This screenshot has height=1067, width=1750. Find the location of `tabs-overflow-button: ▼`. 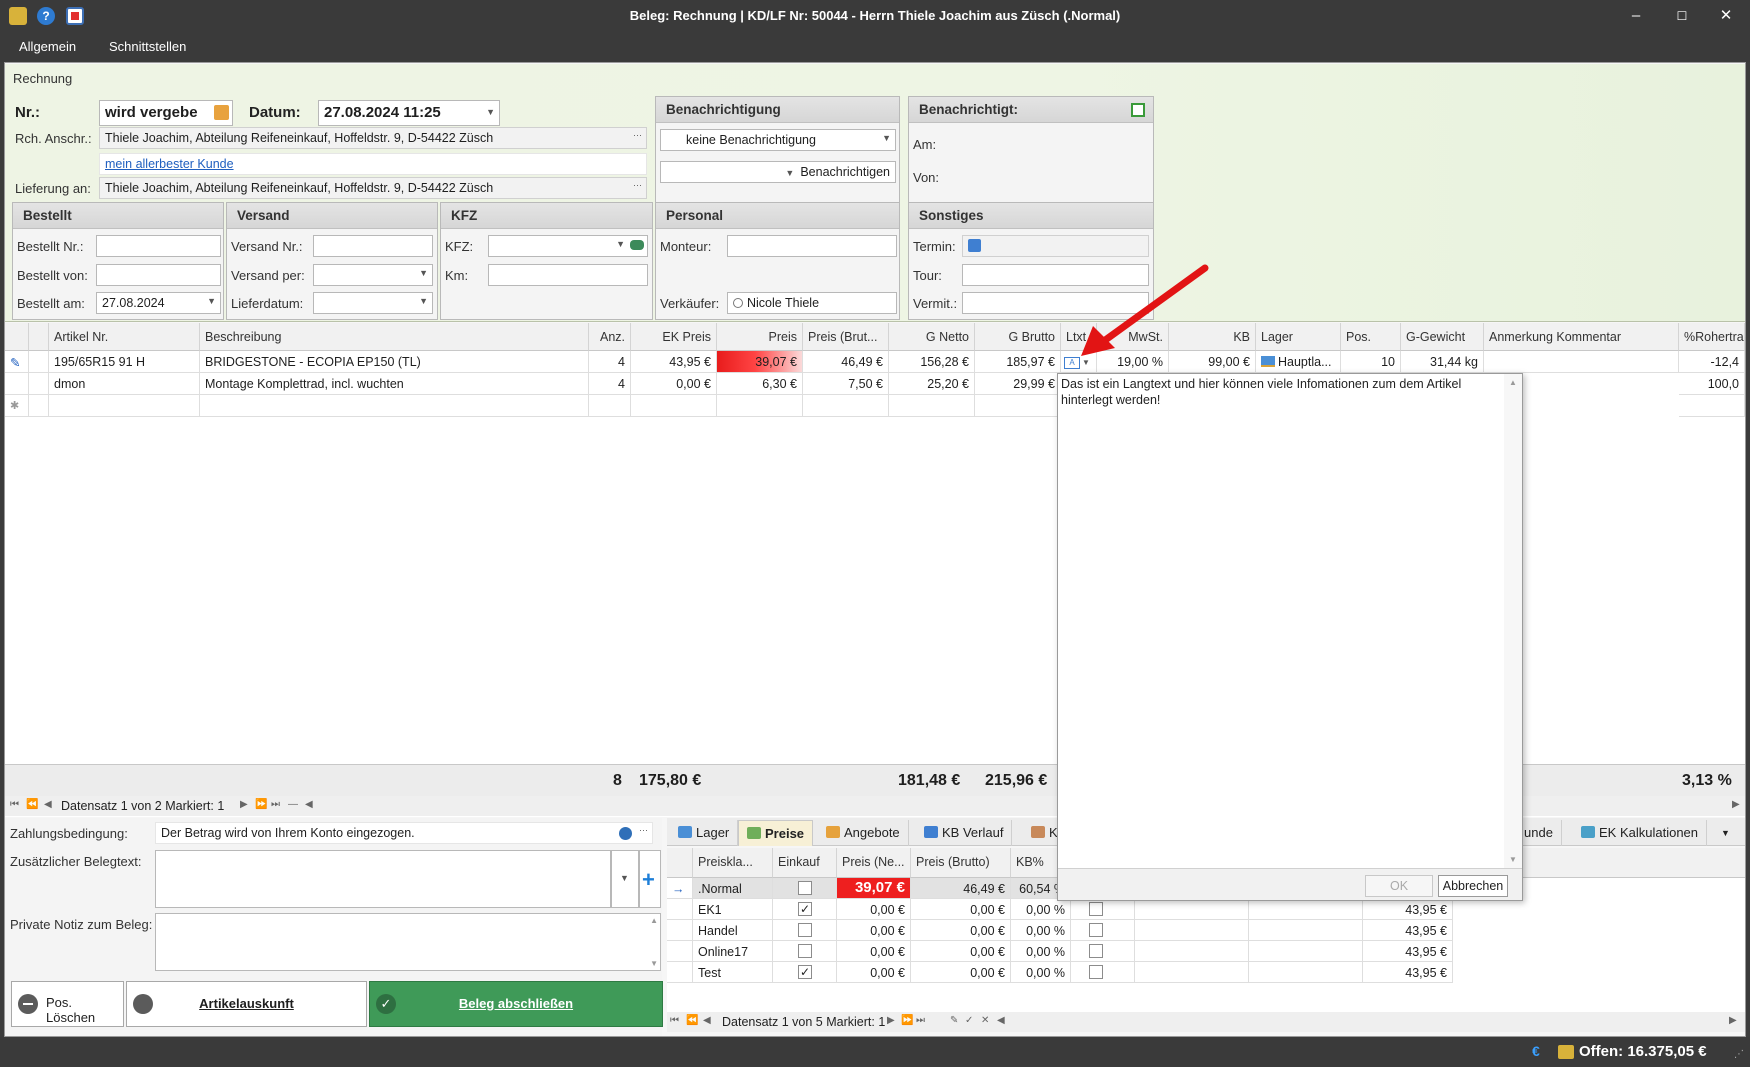

tabs-overflow-button: ▼ is located at coordinates (1725, 833).